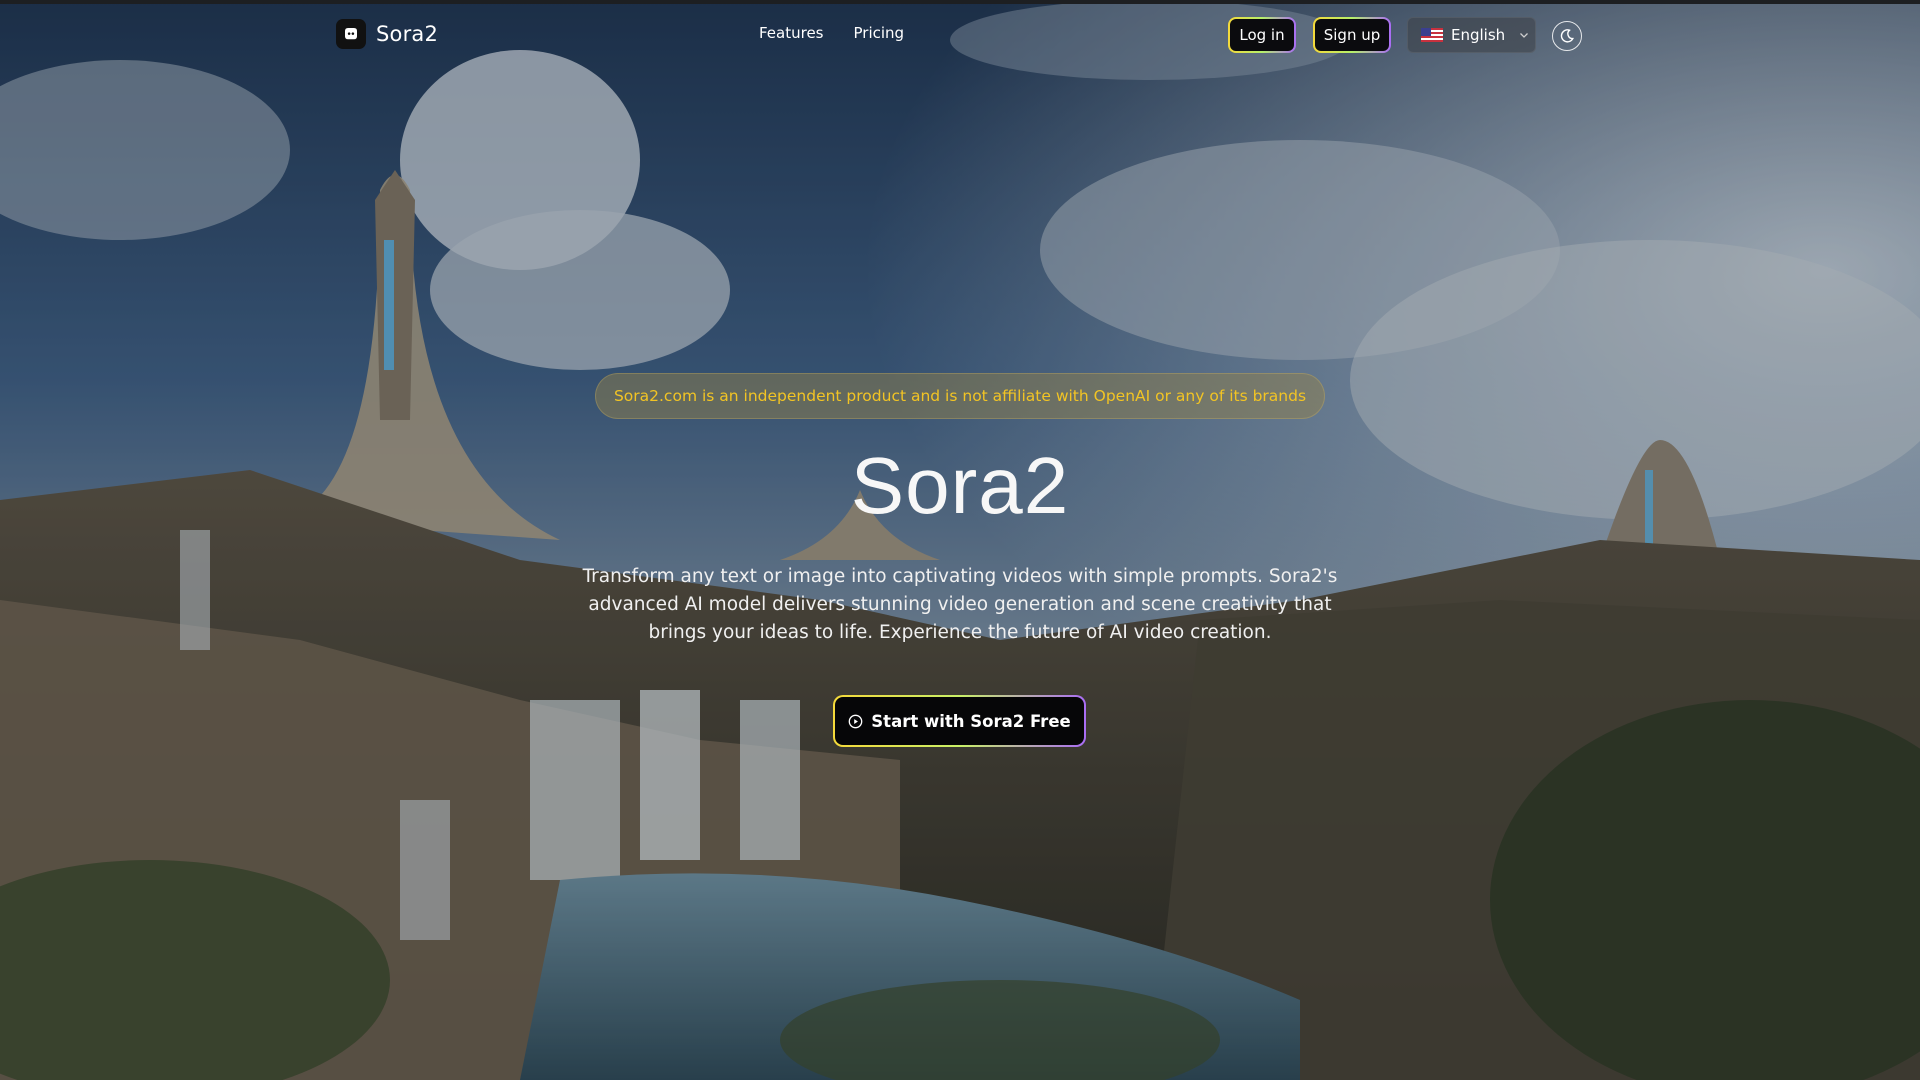  I want to click on hero-title: Sora2, so click(960, 485).